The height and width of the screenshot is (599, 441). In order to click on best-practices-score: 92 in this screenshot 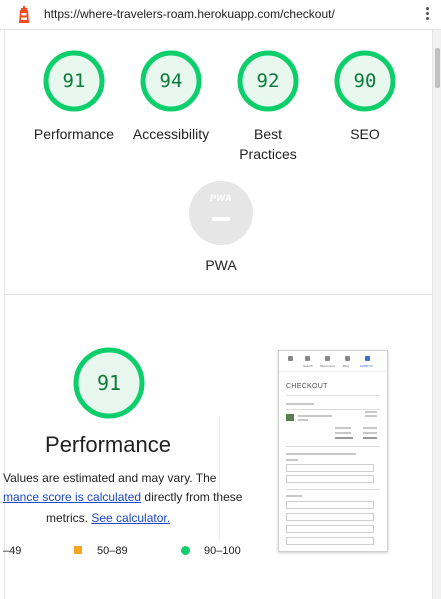, I will do `click(268, 81)`.